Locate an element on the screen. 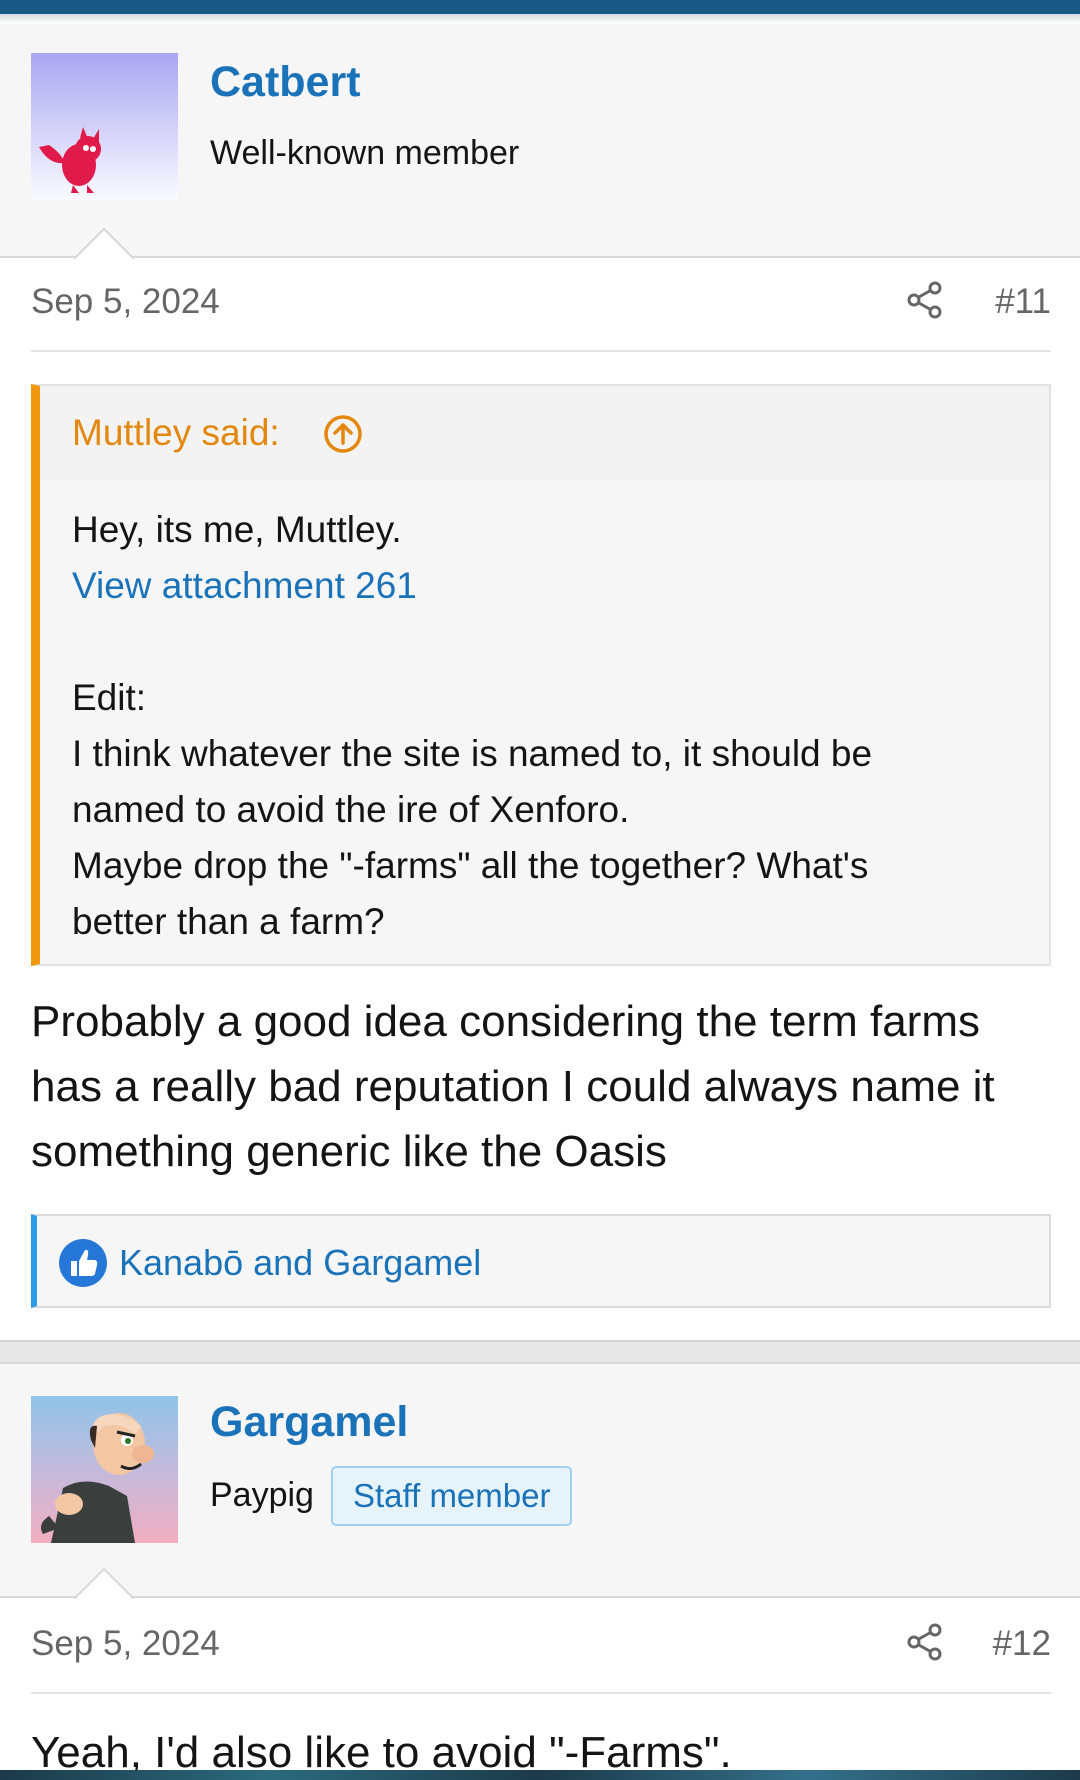 The image size is (1080, 1780). quote-blank-line is located at coordinates (552, 642).